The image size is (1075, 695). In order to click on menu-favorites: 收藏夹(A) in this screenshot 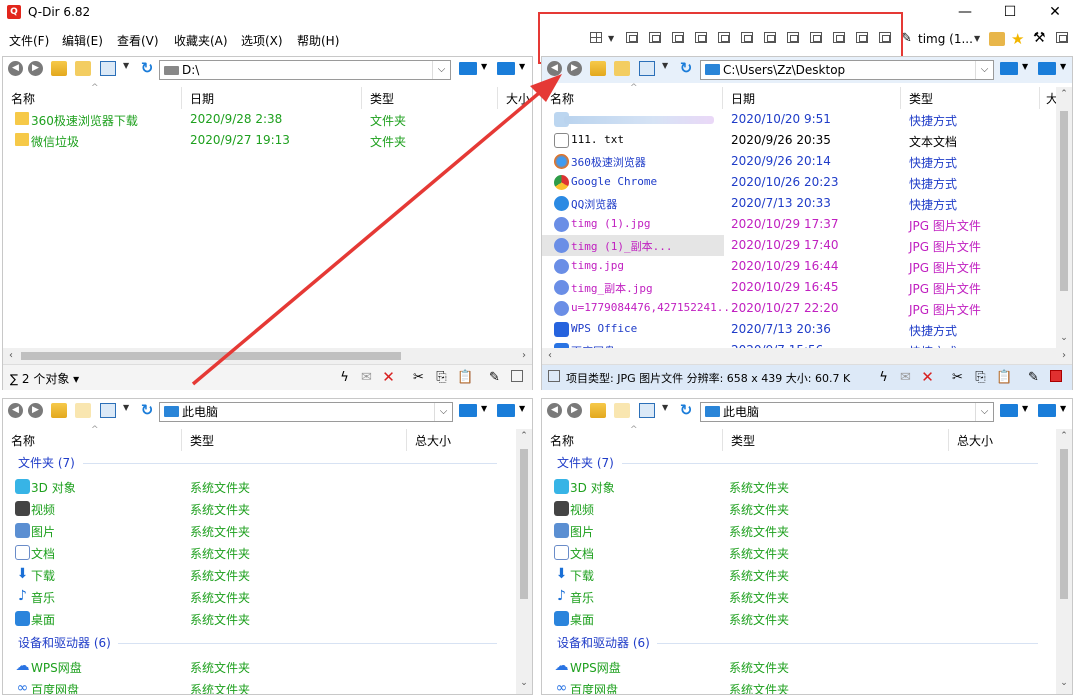, I will do `click(201, 40)`.